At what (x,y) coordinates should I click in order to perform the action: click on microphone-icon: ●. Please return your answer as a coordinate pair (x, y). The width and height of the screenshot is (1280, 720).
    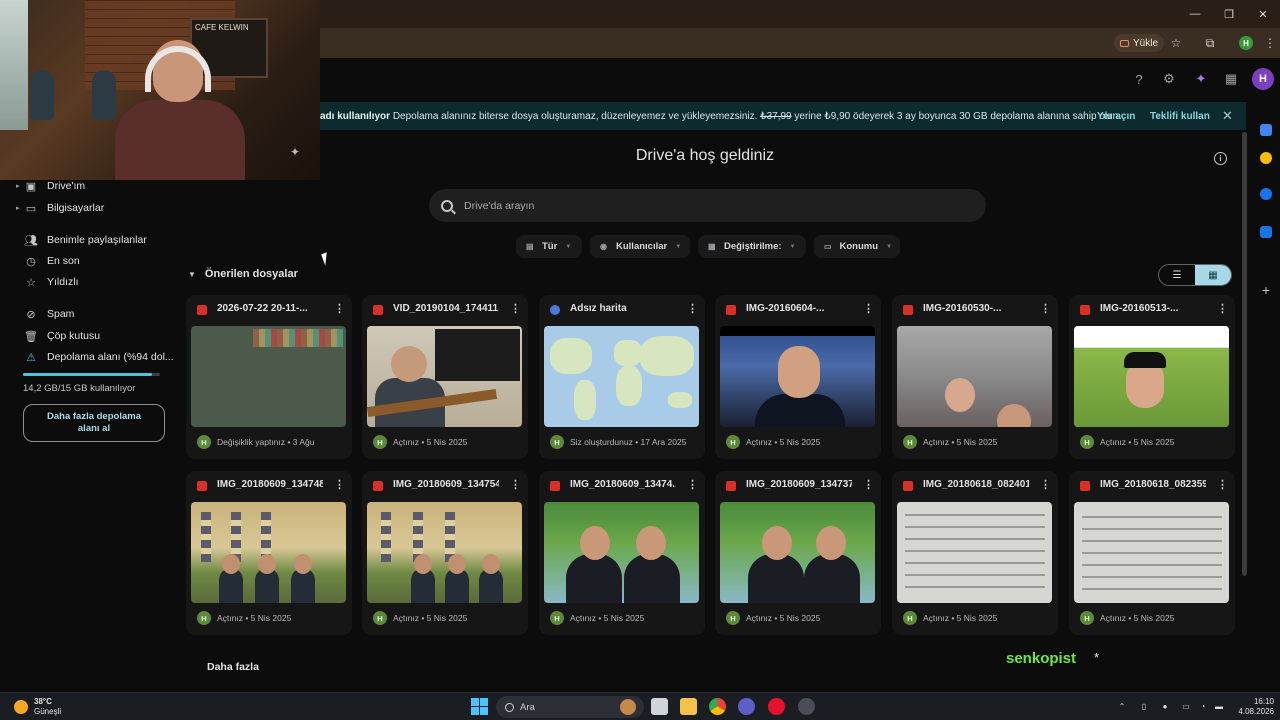
    Looking at the image, I should click on (1165, 706).